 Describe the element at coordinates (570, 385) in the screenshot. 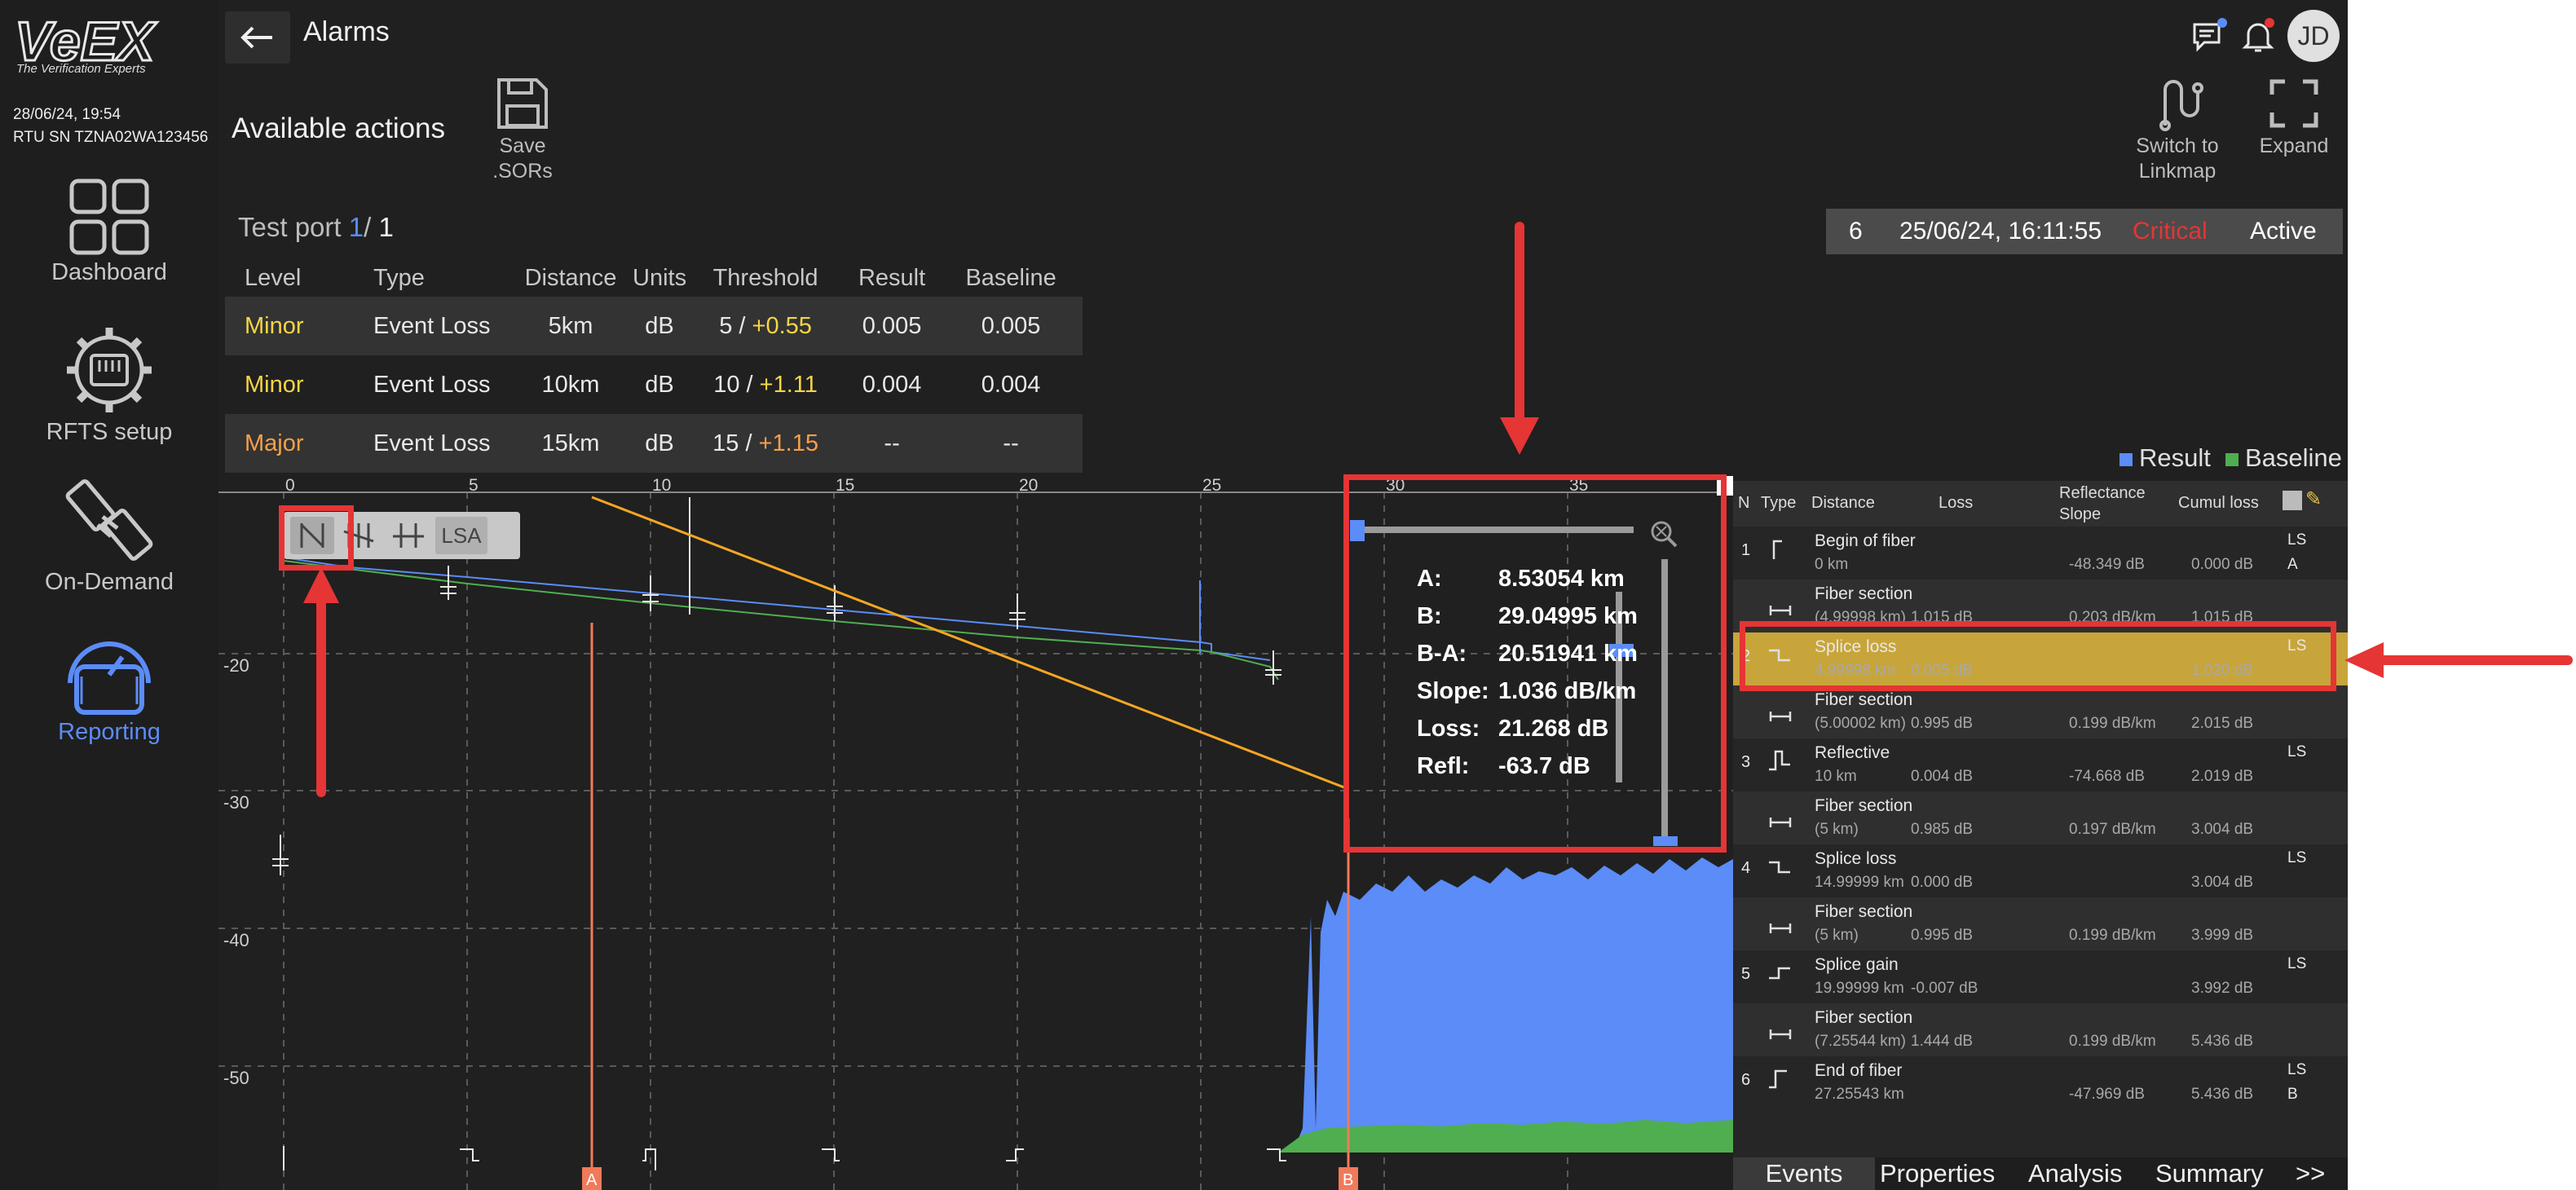

I see `distance-cell: 10km` at that location.